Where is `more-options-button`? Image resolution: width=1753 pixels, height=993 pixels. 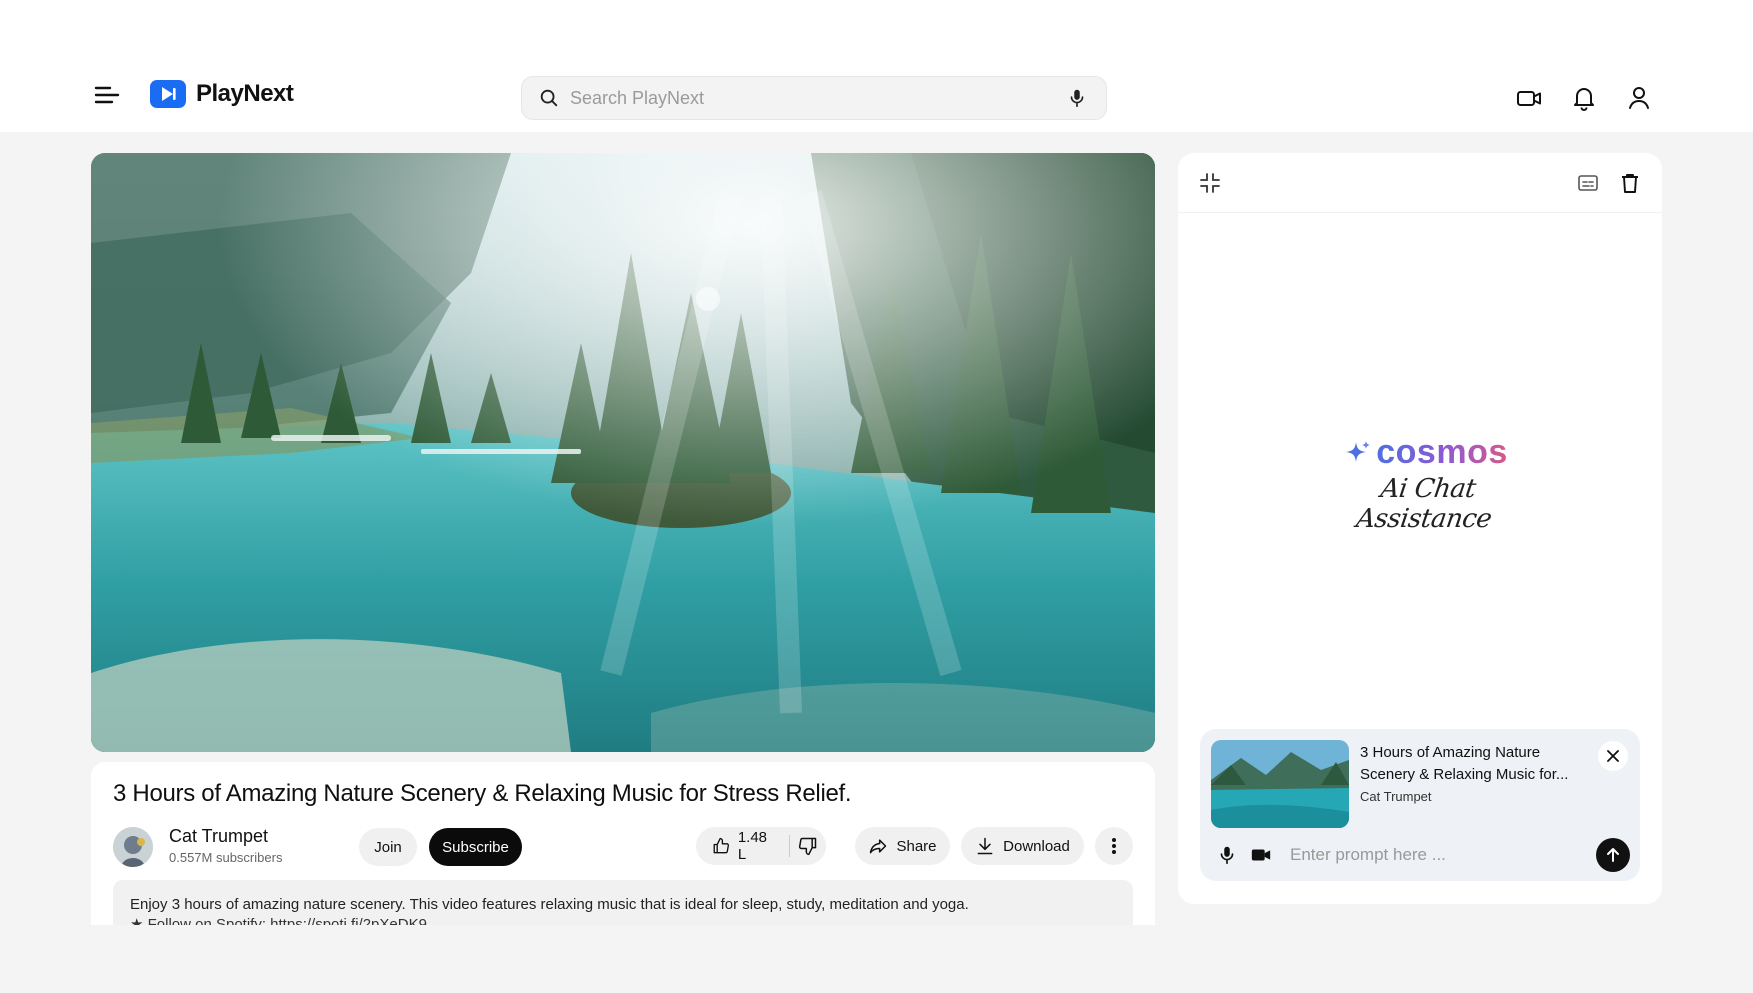 more-options-button is located at coordinates (1114, 846).